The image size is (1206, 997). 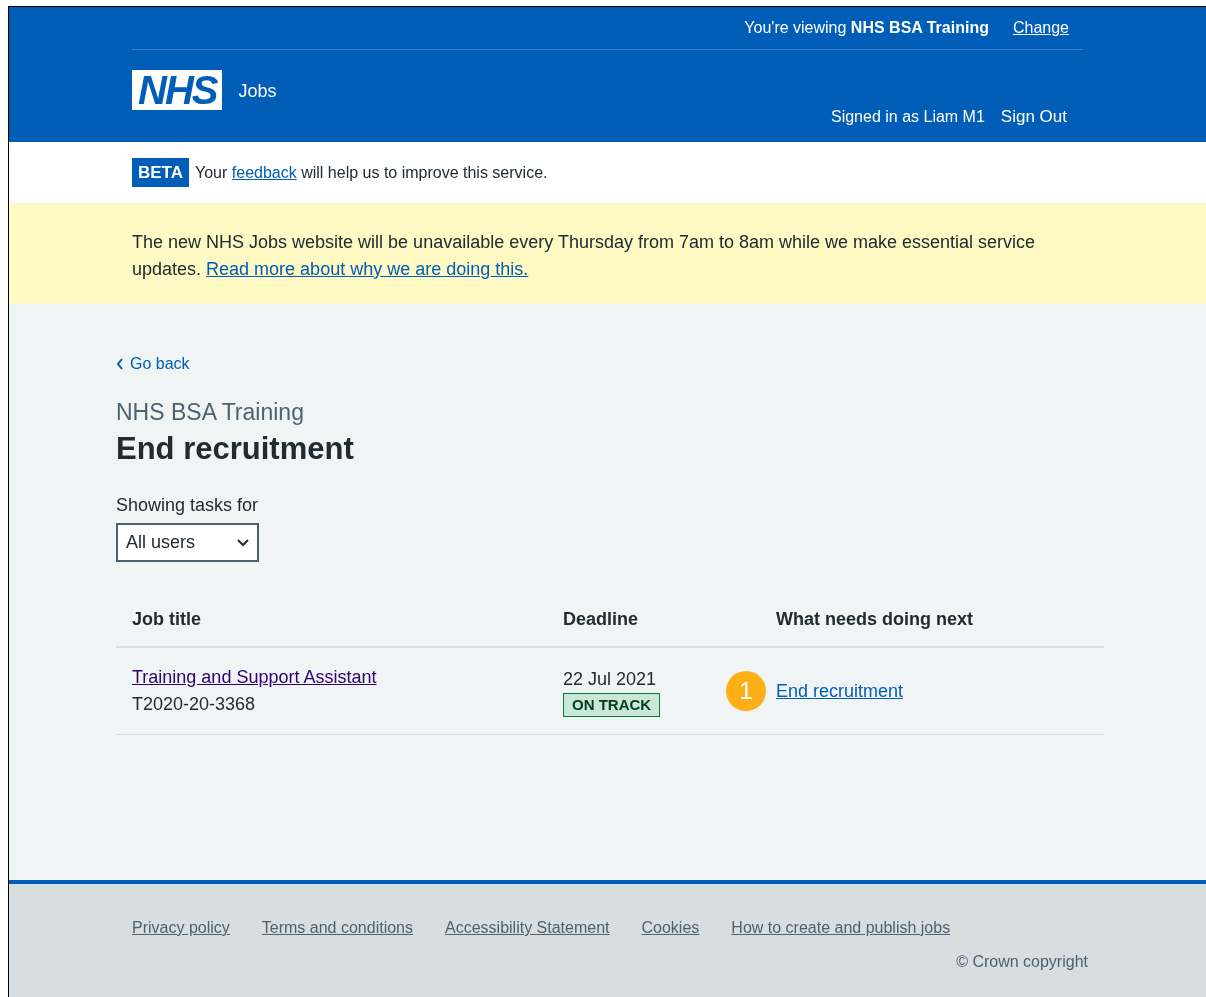 I want to click on column-header: What needs doing next, so click(x=874, y=618).